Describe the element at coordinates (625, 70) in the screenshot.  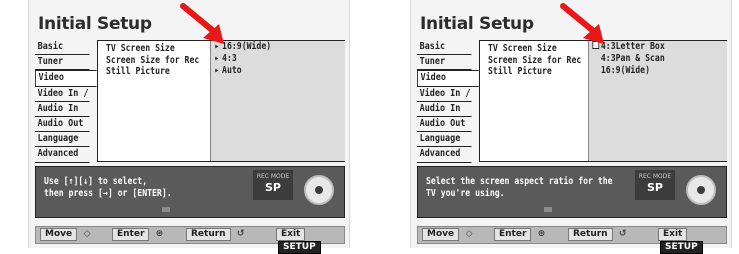
I see `option-label: 16:9(Wide)` at that location.